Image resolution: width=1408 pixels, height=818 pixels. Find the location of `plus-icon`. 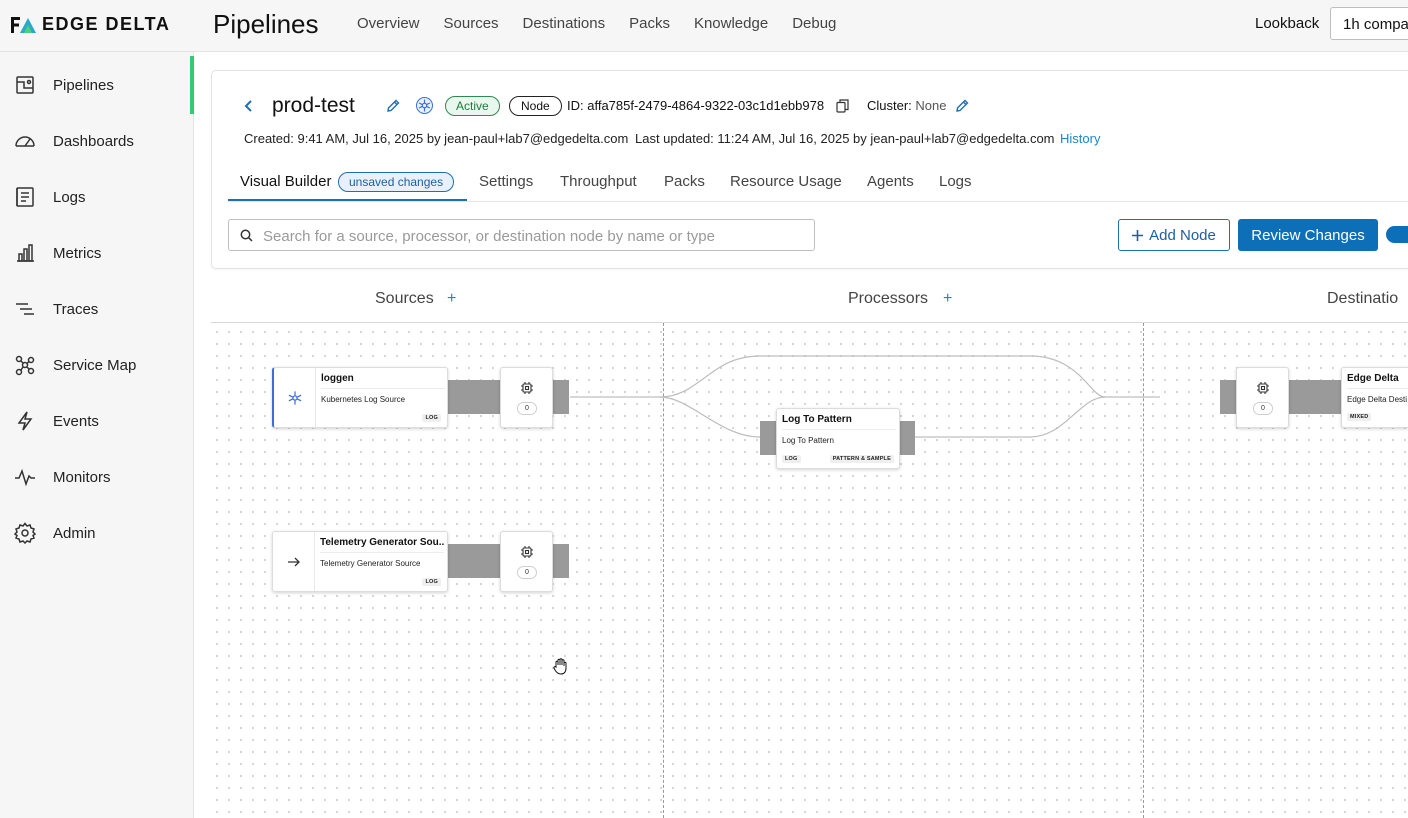

plus-icon is located at coordinates (1138, 235).